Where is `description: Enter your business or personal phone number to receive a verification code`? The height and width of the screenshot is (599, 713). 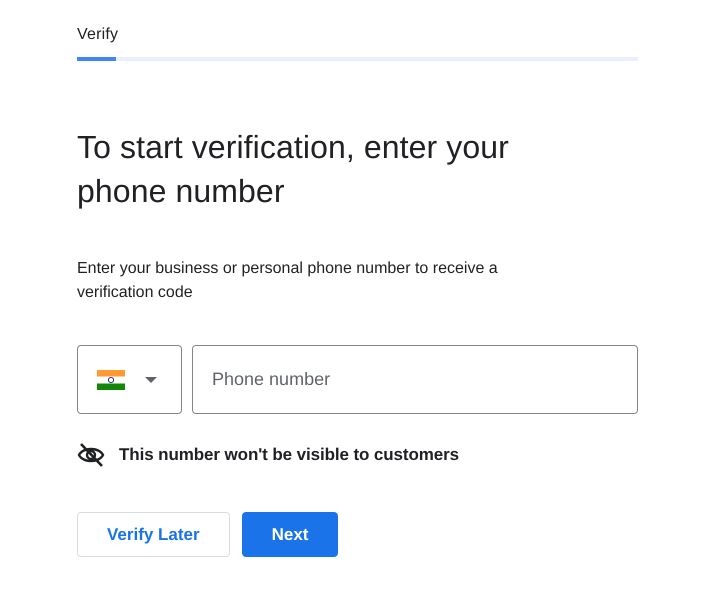
description: Enter your business or personal phone number to receive a verification code is located at coordinates (288, 281).